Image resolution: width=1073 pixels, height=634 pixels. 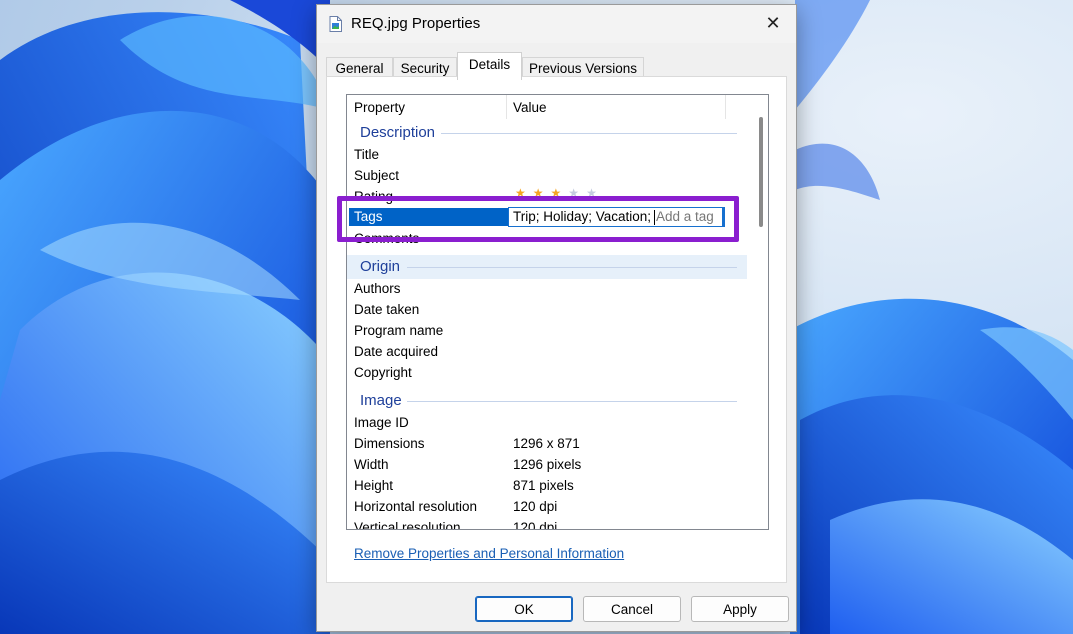 I want to click on tab-details: Details, so click(x=489, y=66).